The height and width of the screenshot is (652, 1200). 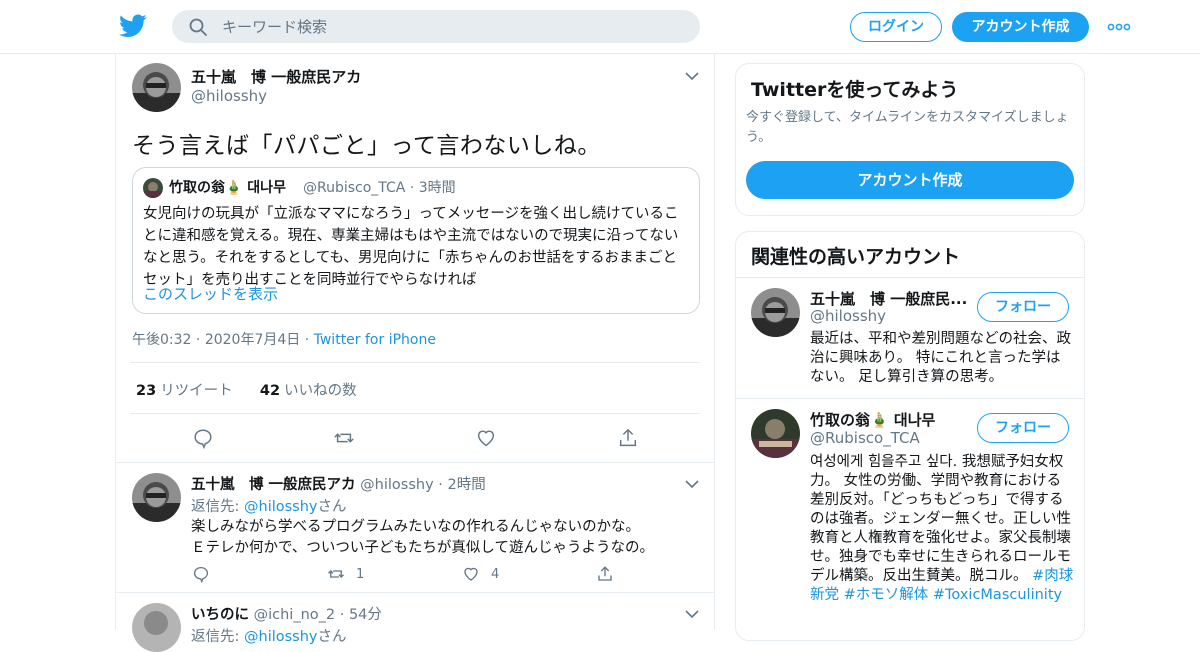 I want to click on twitter-logo-icon, so click(x=133, y=26).